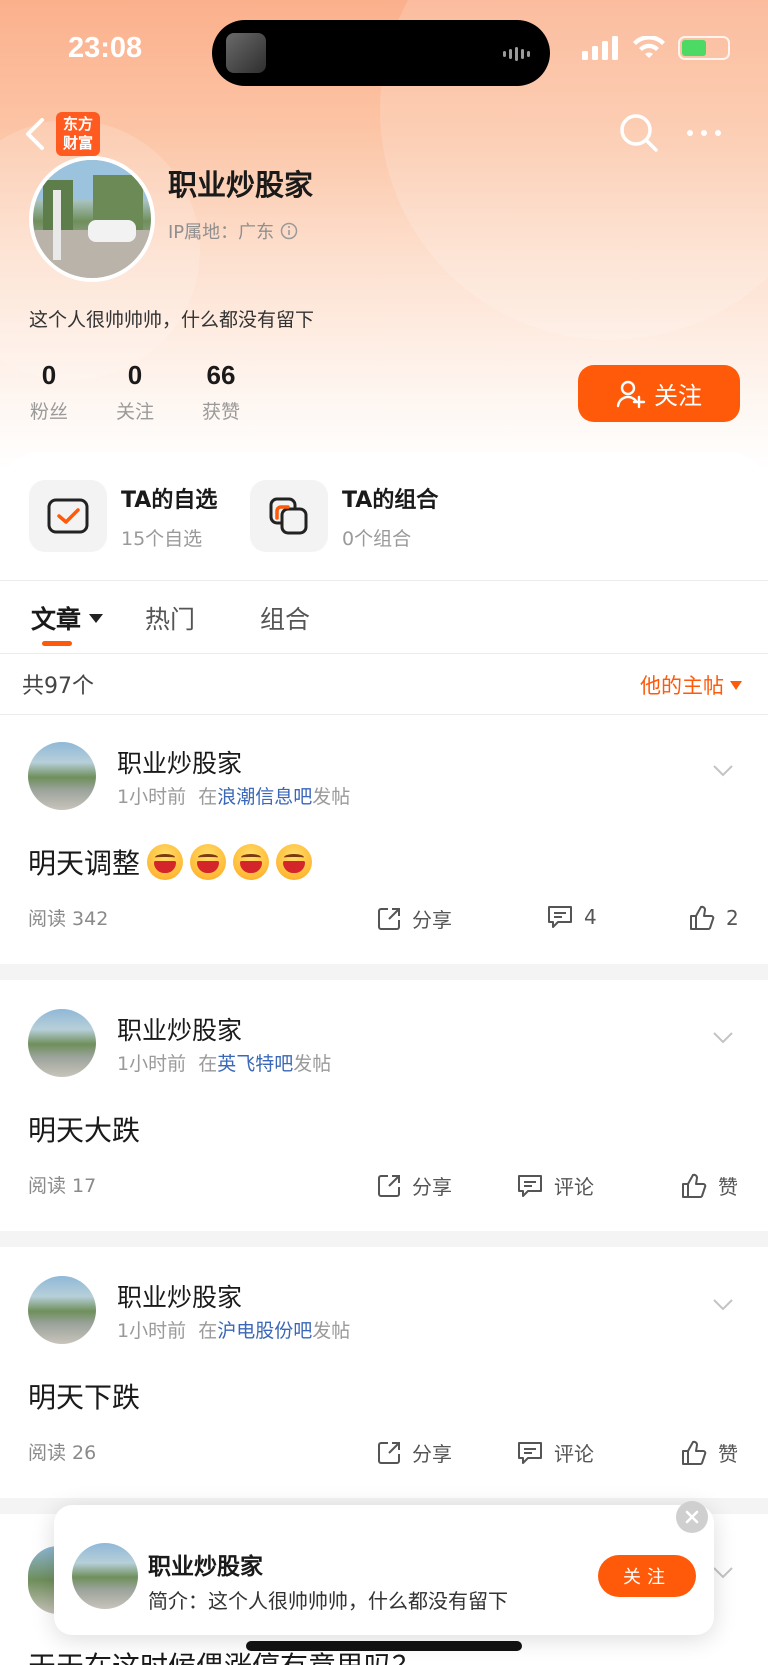 The width and height of the screenshot is (768, 1665). I want to click on avatar-photo, so click(92, 219).